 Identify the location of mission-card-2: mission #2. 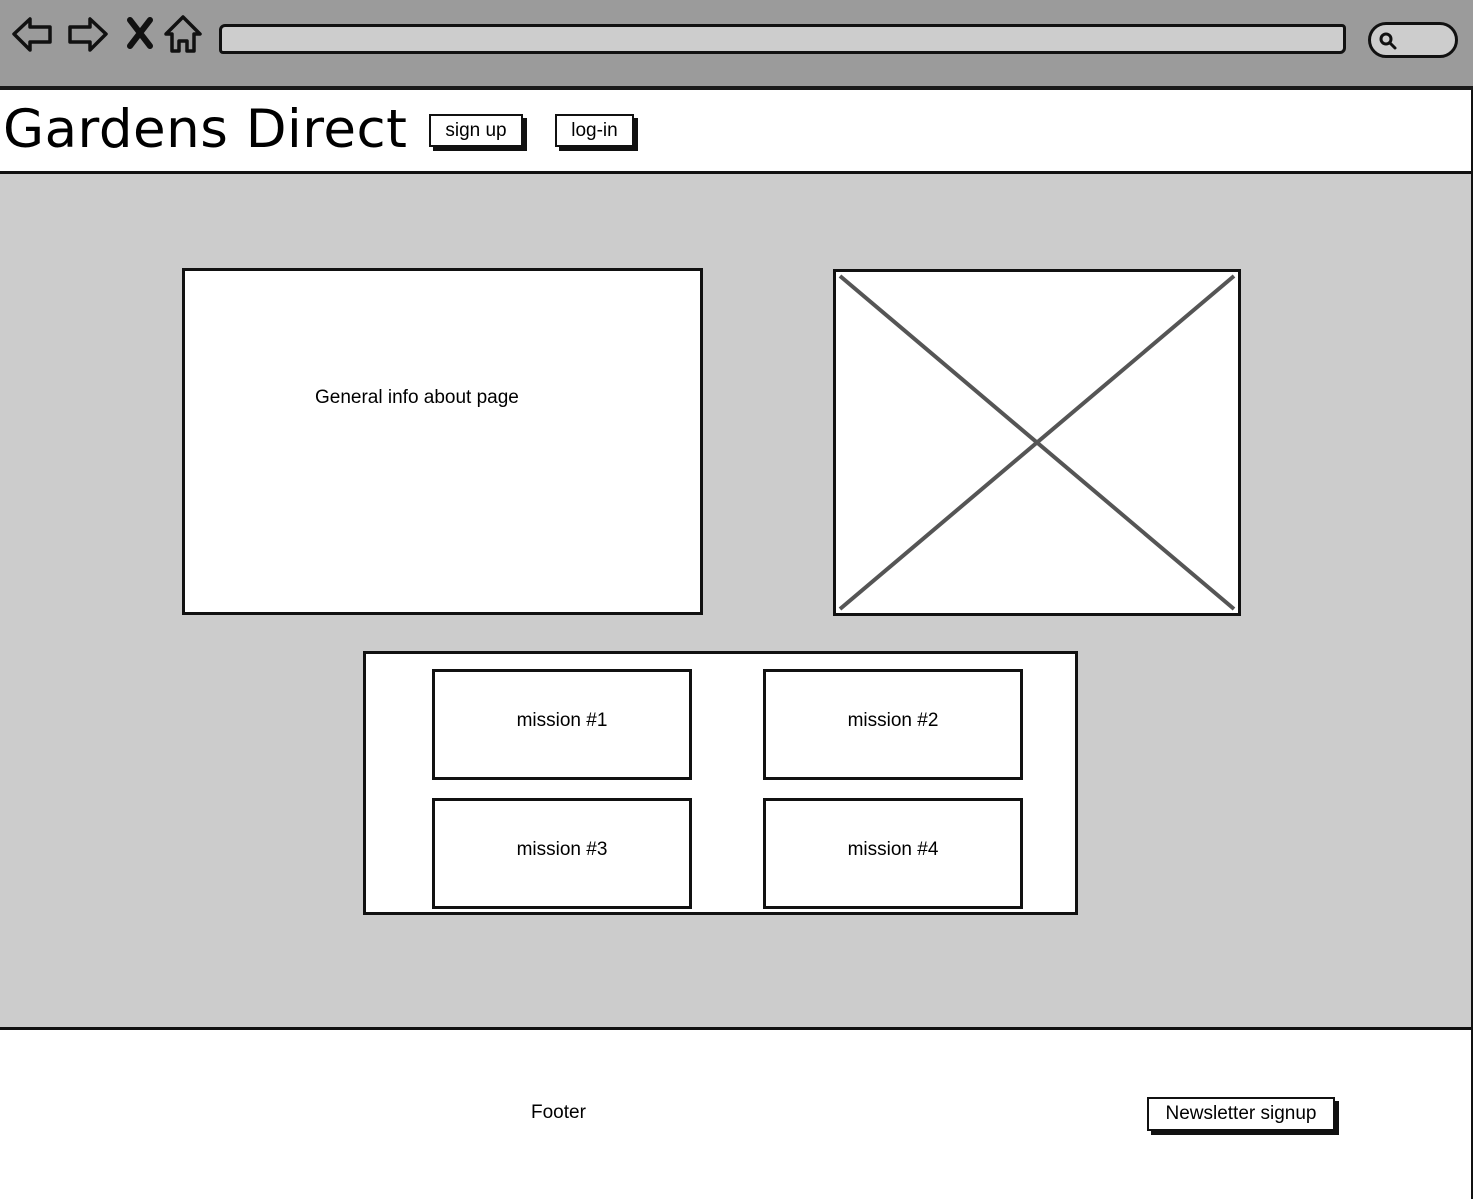
(893, 724).